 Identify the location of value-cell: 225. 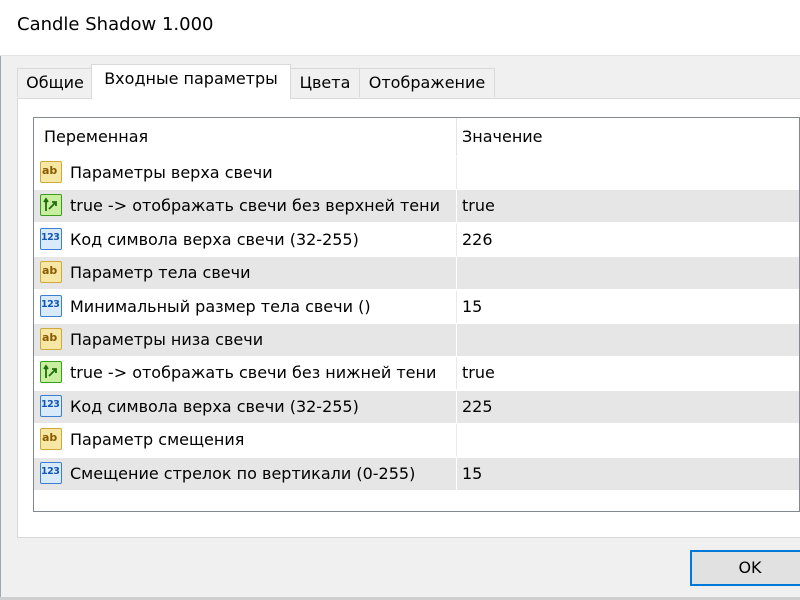
(628, 407).